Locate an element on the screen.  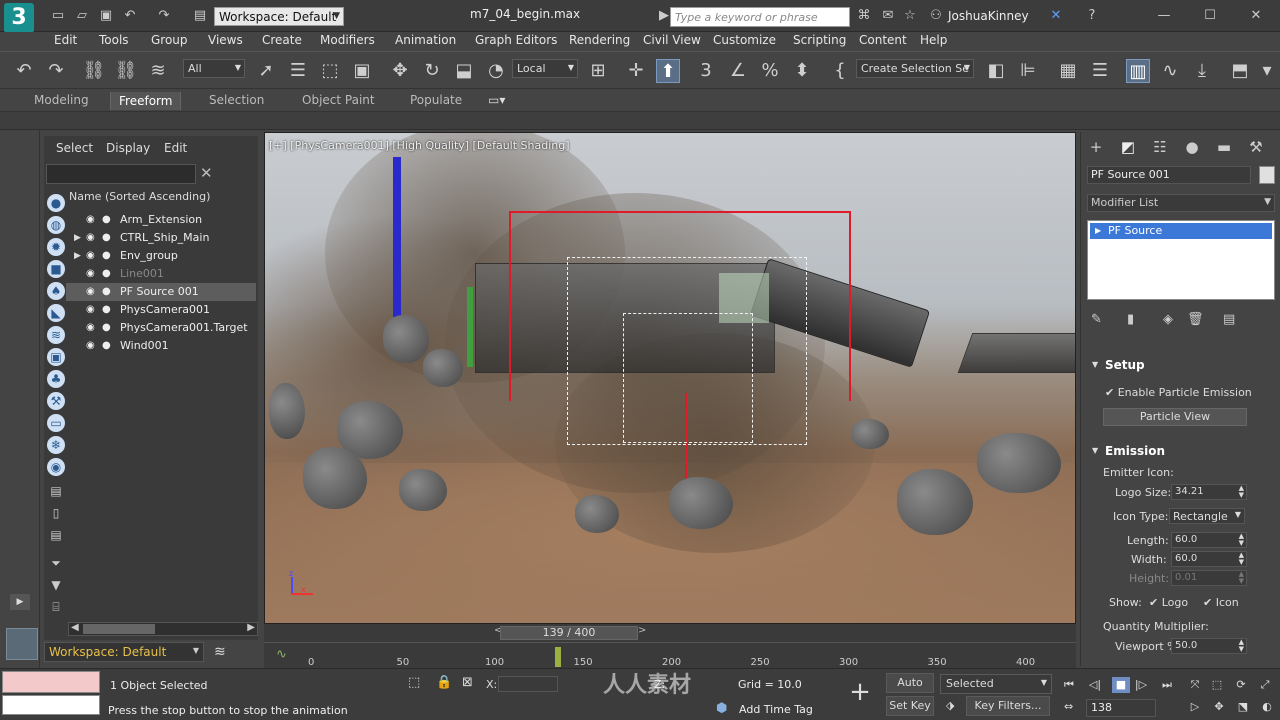
setup-rollout-header: ▼ Setup is located at coordinates (1181, 365).